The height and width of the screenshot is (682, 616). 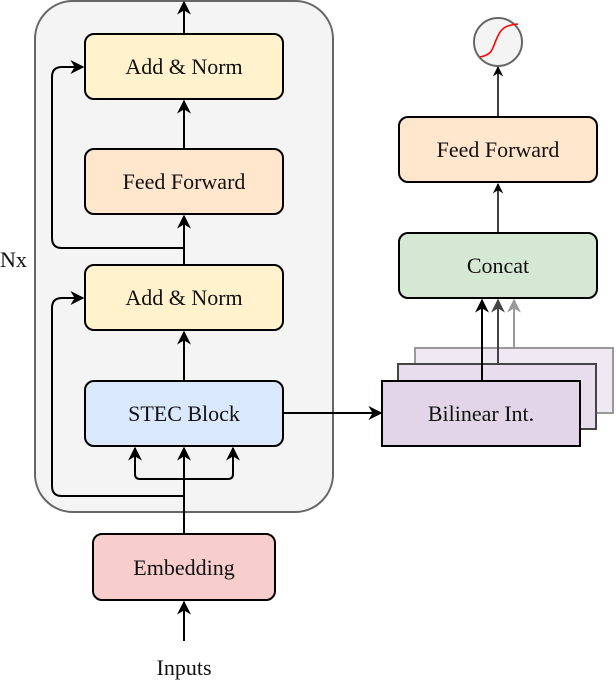 What do you see at coordinates (13, 259) in the screenshot?
I see `repeat-label: Nx` at bounding box center [13, 259].